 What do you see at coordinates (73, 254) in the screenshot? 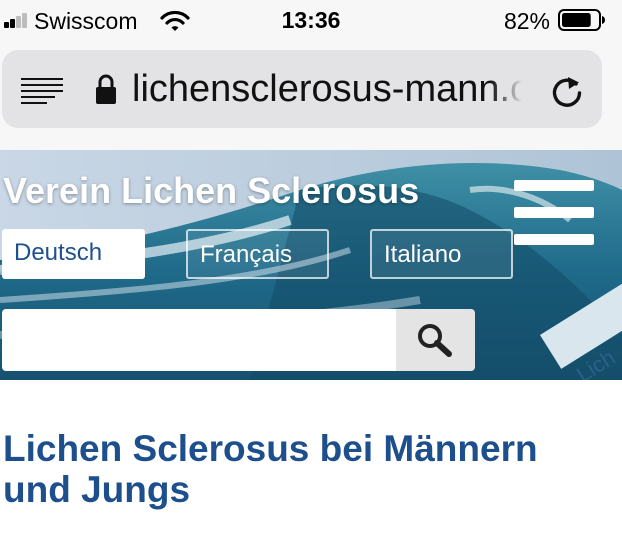
I see `language-deutsch-button: Deutsch` at bounding box center [73, 254].